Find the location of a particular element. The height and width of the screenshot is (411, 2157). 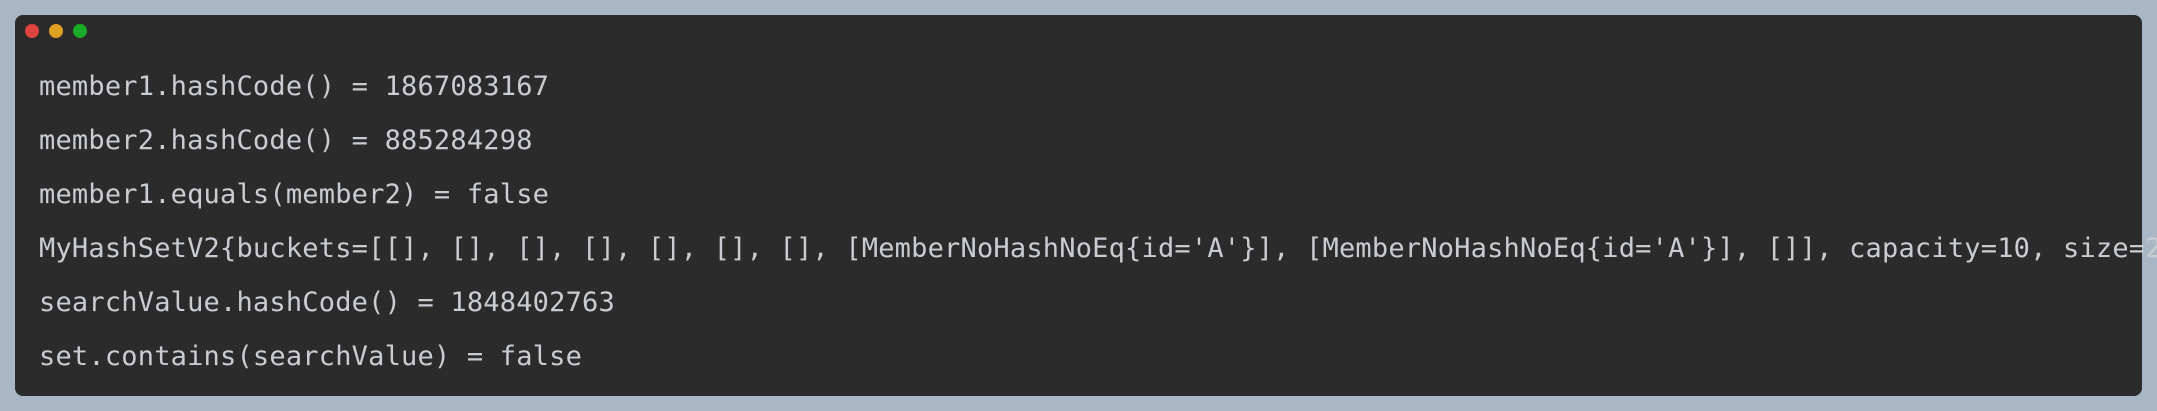

console-line: member1.hashCode() = 1867083167 is located at coordinates (294, 86).